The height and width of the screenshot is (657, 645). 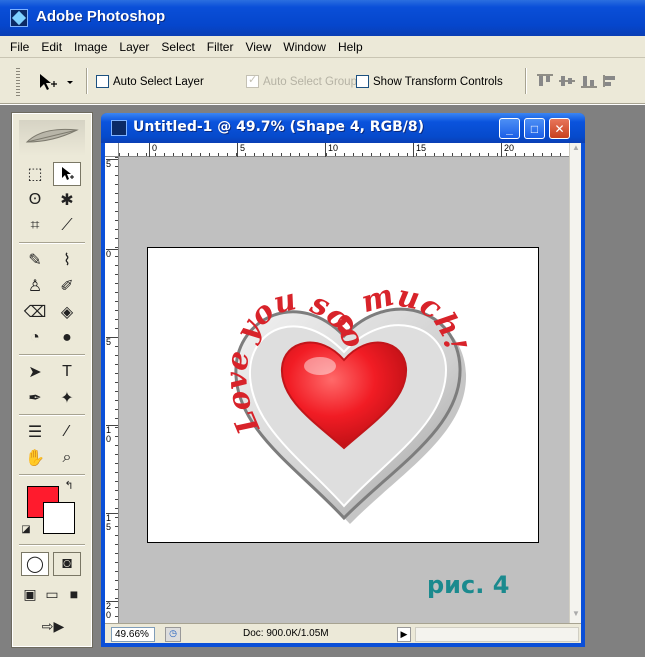 I want to click on scroll-up-icon: ▲, so click(x=576, y=150).